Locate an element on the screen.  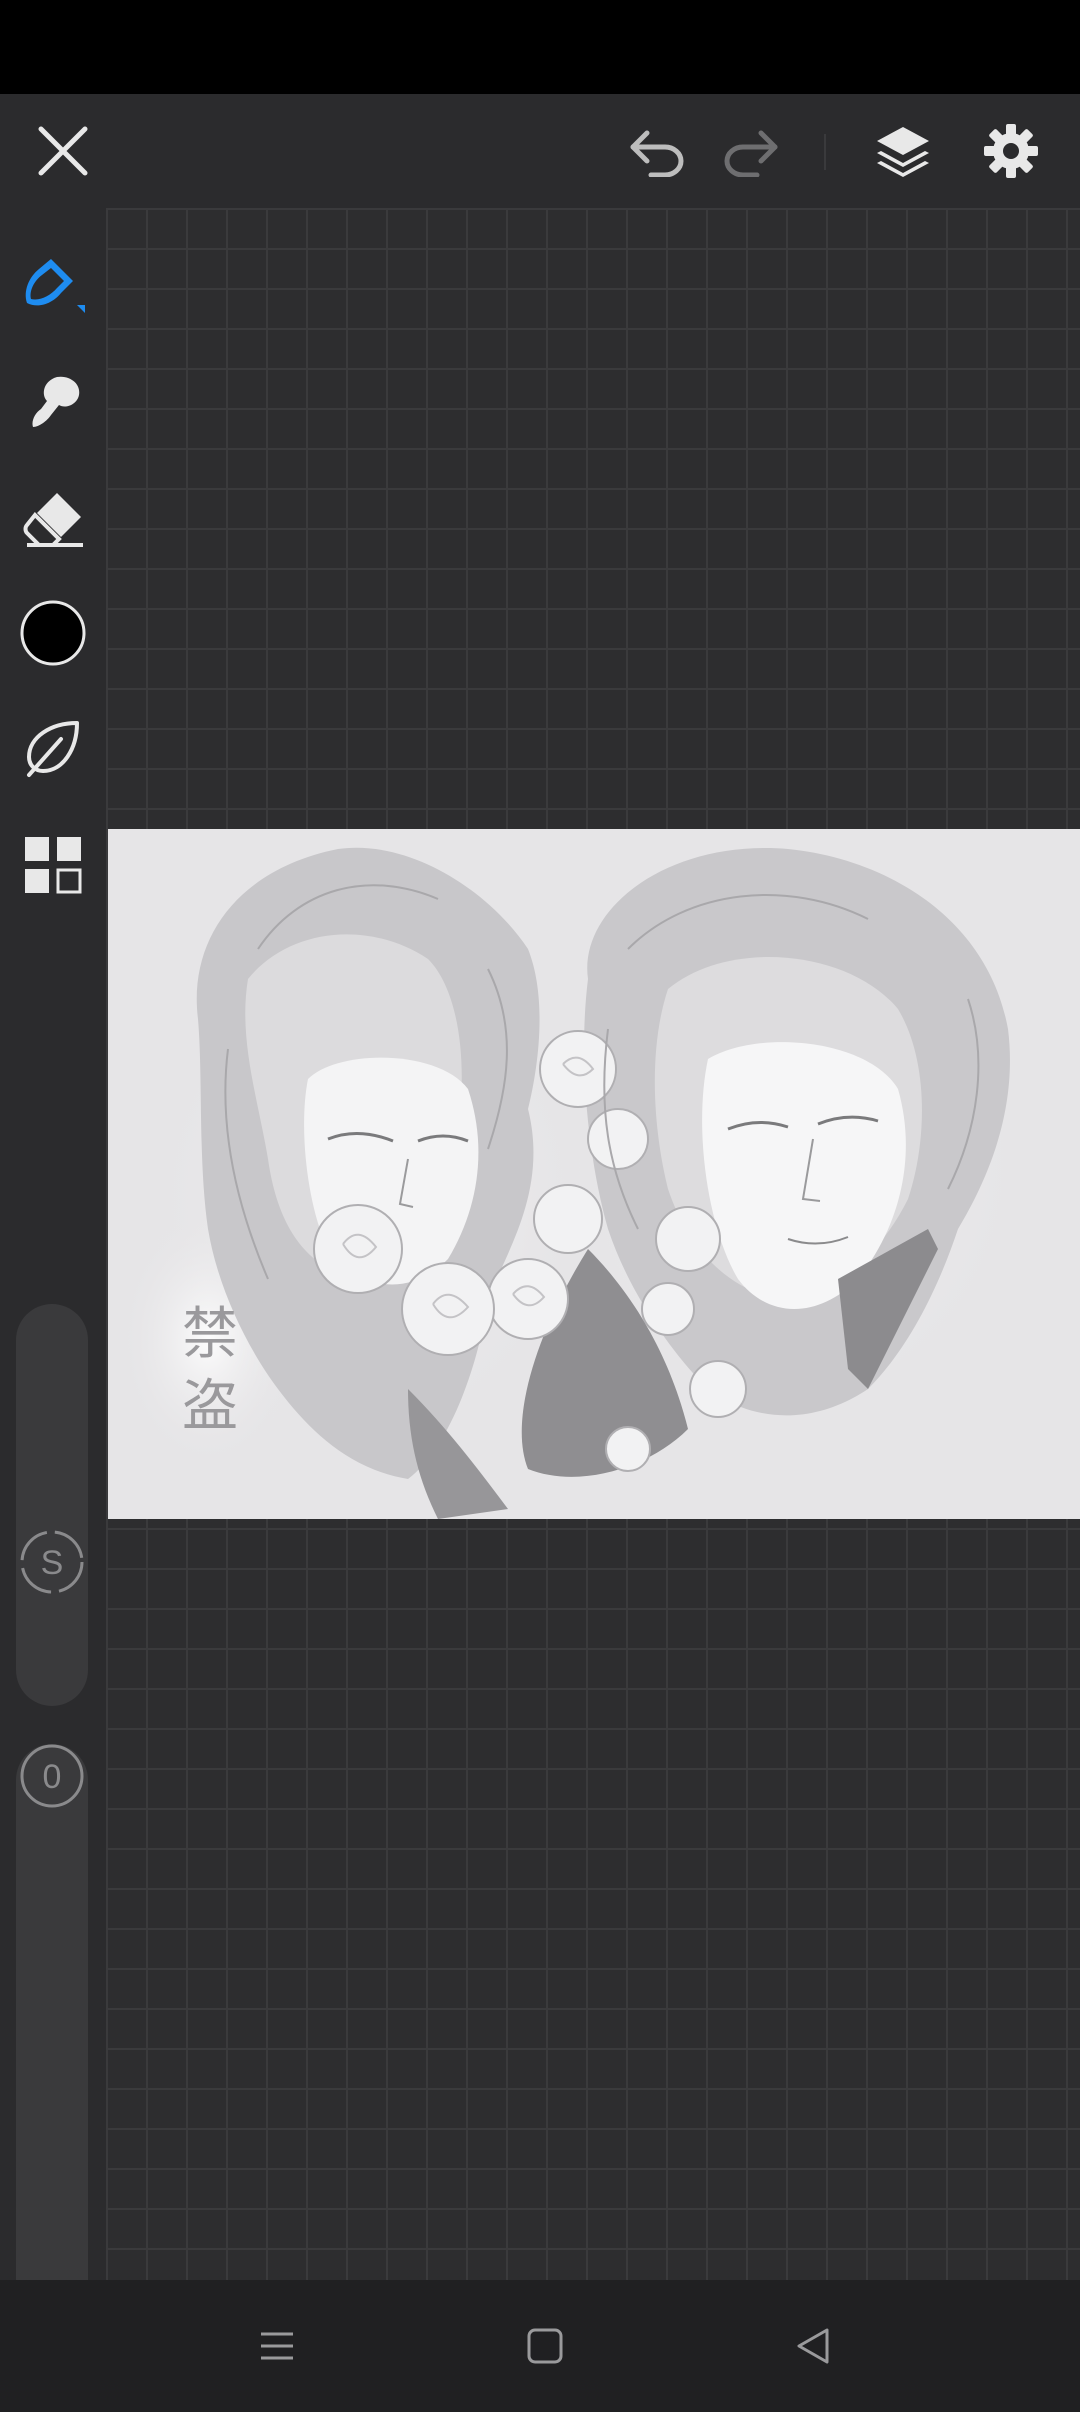
home-button is located at coordinates (545, 2346).